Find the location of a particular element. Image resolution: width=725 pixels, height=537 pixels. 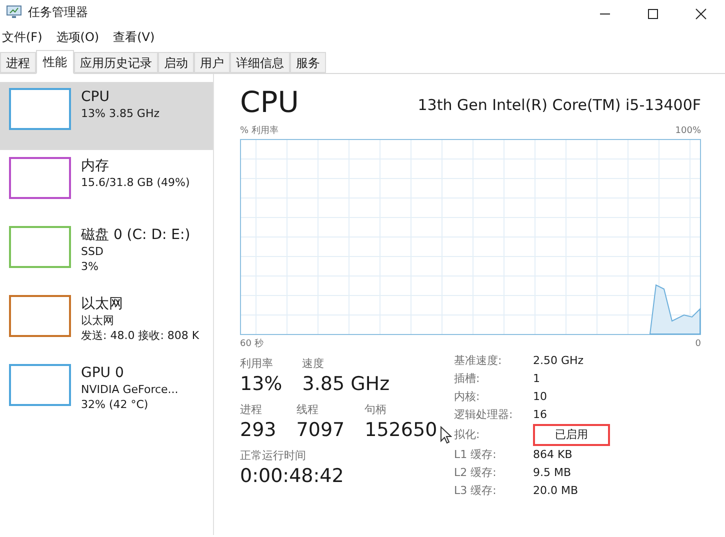

menu-item: 文件(F) is located at coordinates (22, 37).